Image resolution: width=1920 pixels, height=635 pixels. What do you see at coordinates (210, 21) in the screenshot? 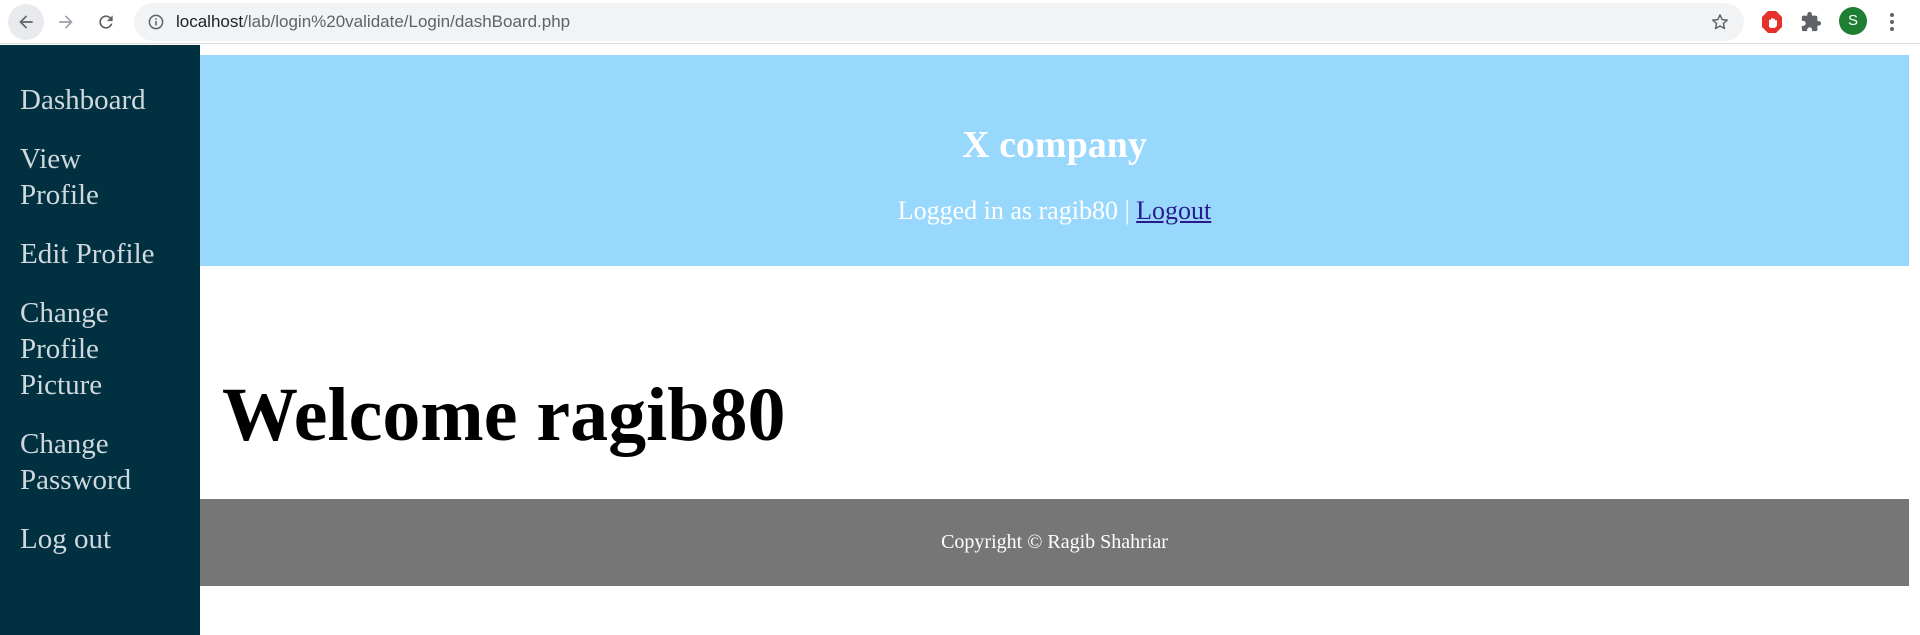
I see `url-host: localhost` at bounding box center [210, 21].